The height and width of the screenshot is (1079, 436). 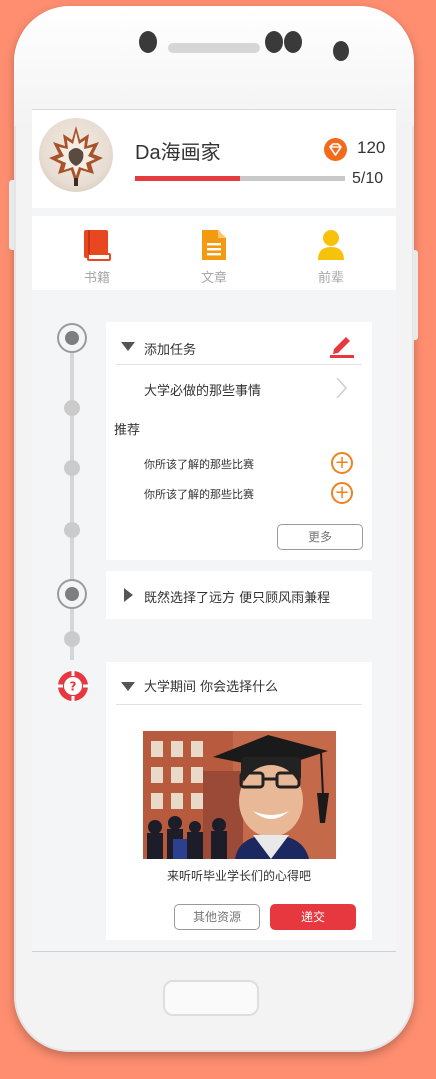 I want to click on photo-caption: 来听听毕业学长们的心得吧, so click(x=238, y=876).